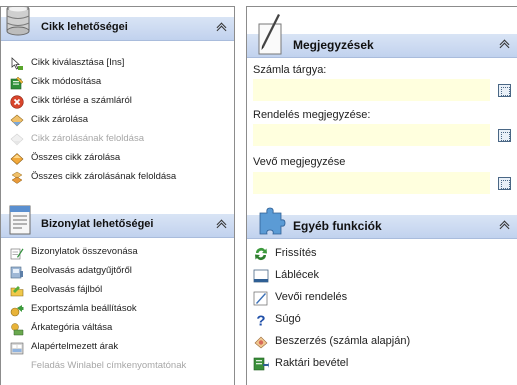  I want to click on delete-x-icon, so click(17, 102).